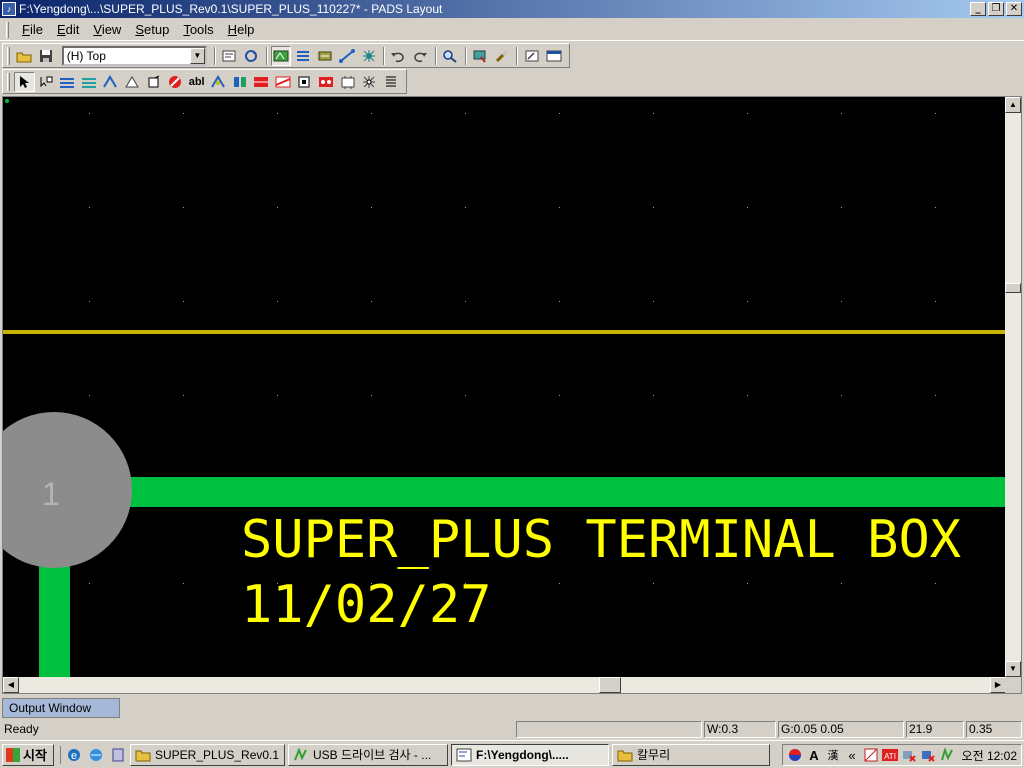 The height and width of the screenshot is (768, 1024). Describe the element at coordinates (304, 82) in the screenshot. I see `add-via-button` at that location.